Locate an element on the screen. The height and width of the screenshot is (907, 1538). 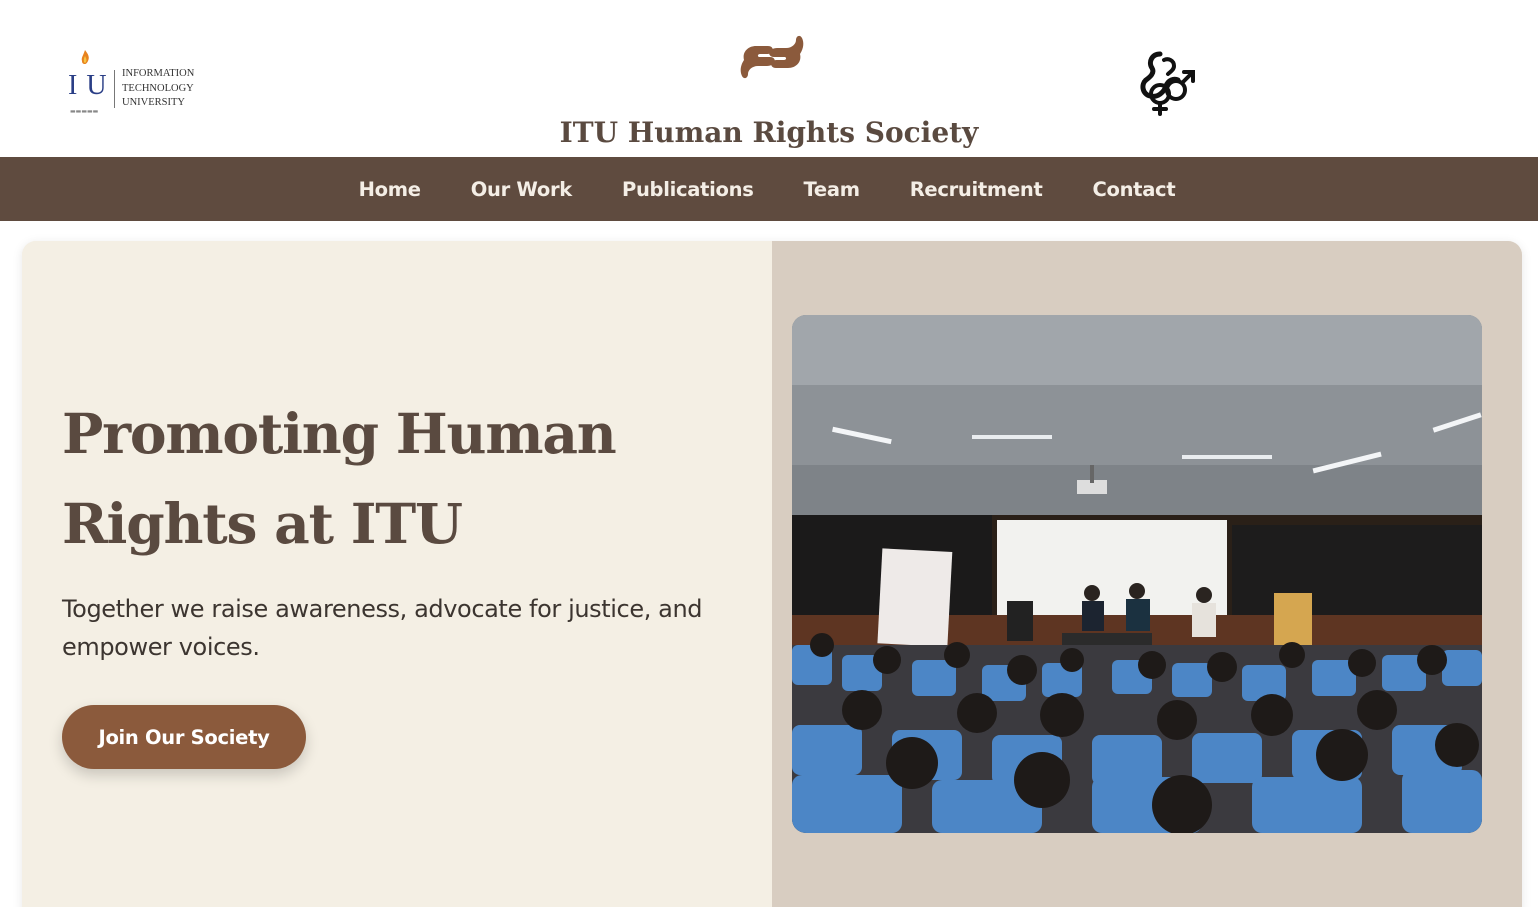
site-title: ITU Human Rights Society is located at coordinates (769, 133).